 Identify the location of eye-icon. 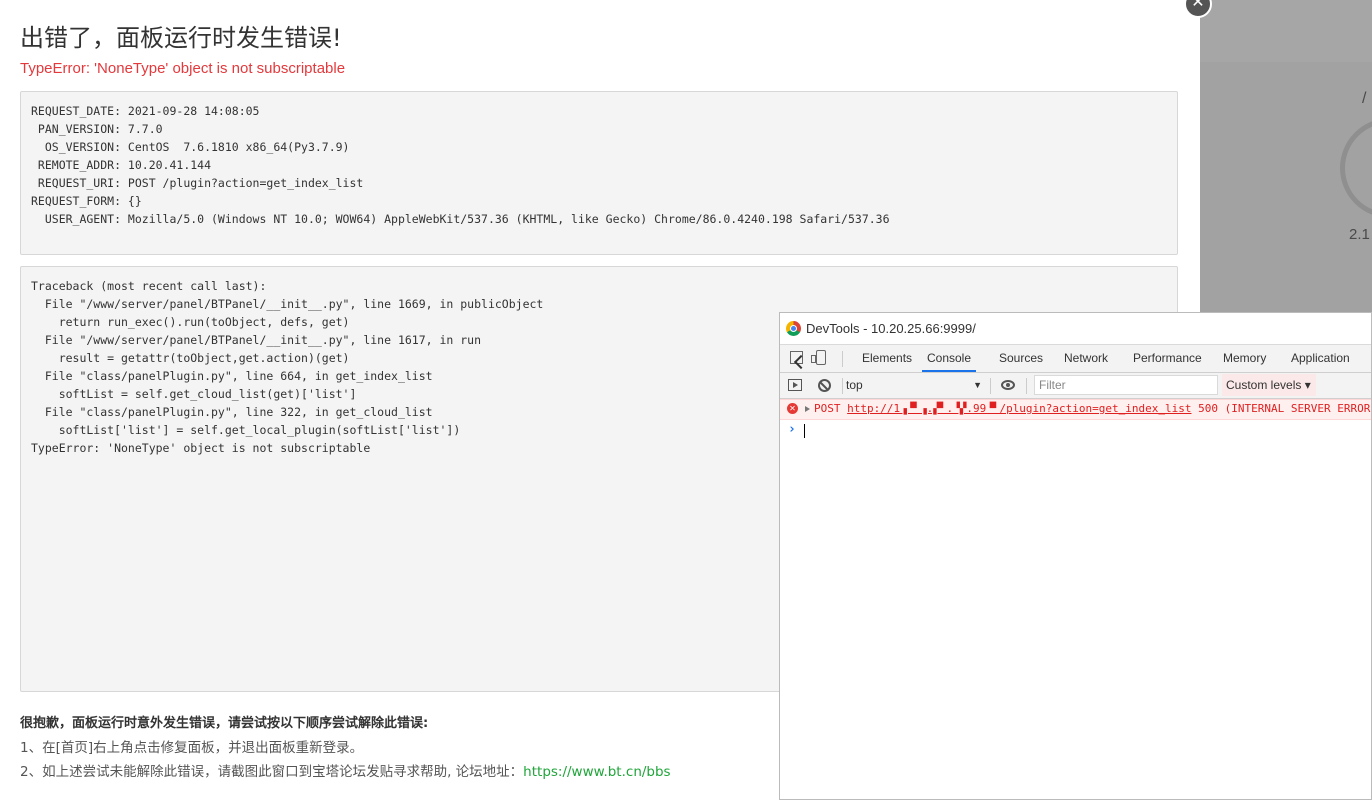
(1008, 385).